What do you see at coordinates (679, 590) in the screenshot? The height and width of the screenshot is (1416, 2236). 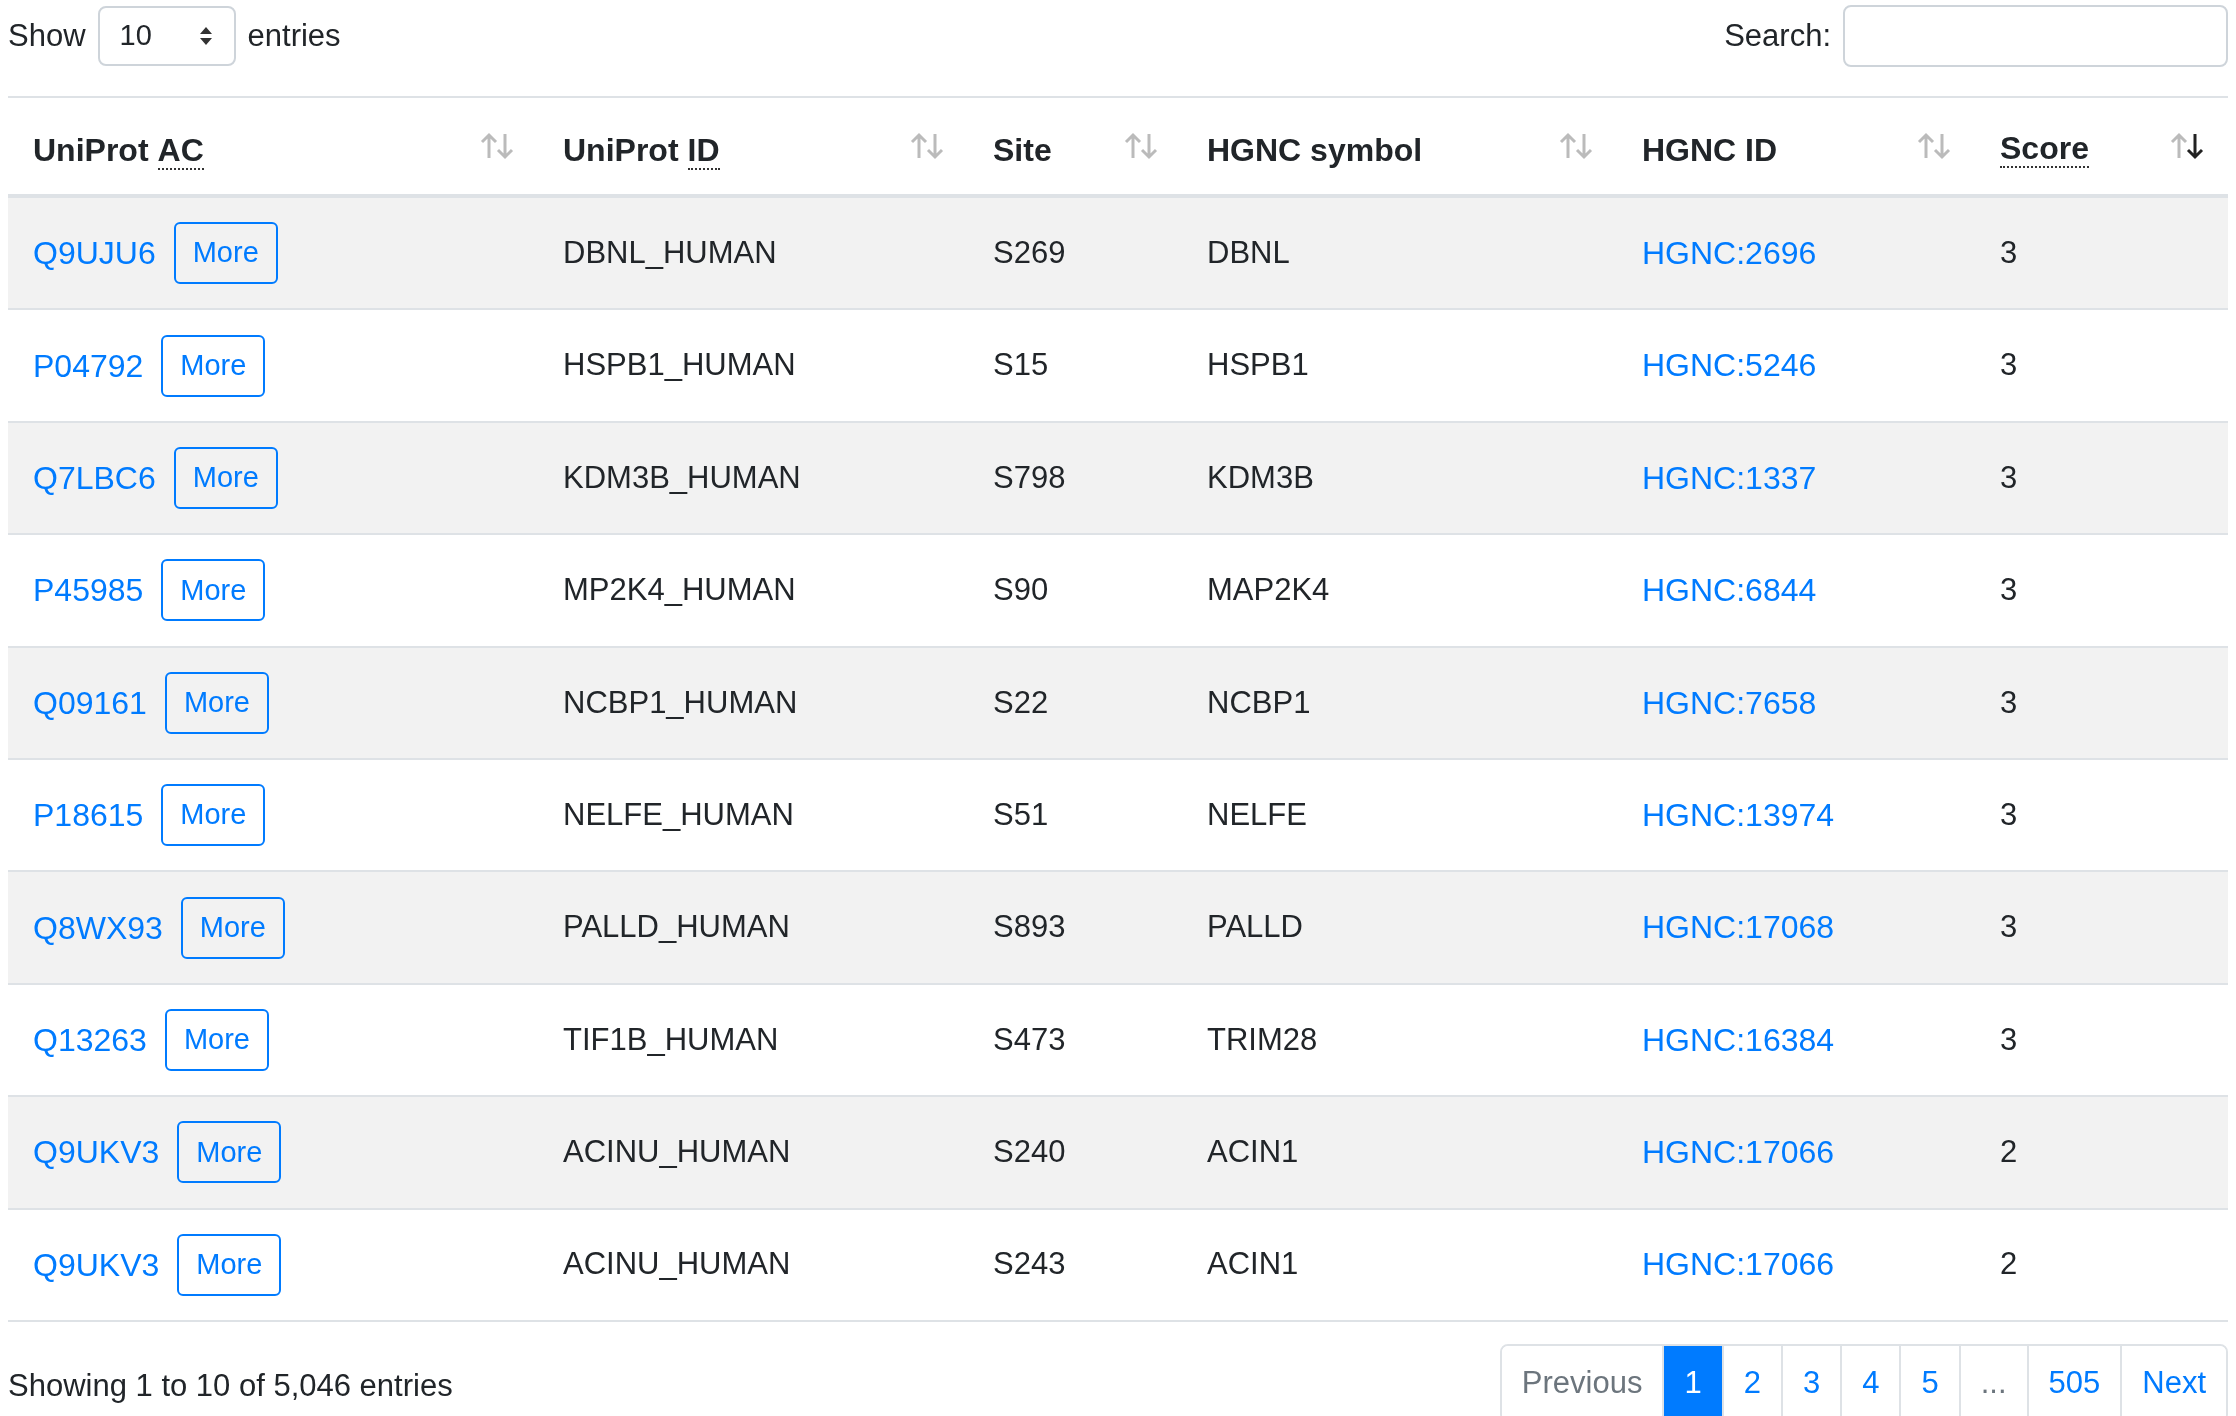 I see `table-cell: MP2K4_HUMAN` at bounding box center [679, 590].